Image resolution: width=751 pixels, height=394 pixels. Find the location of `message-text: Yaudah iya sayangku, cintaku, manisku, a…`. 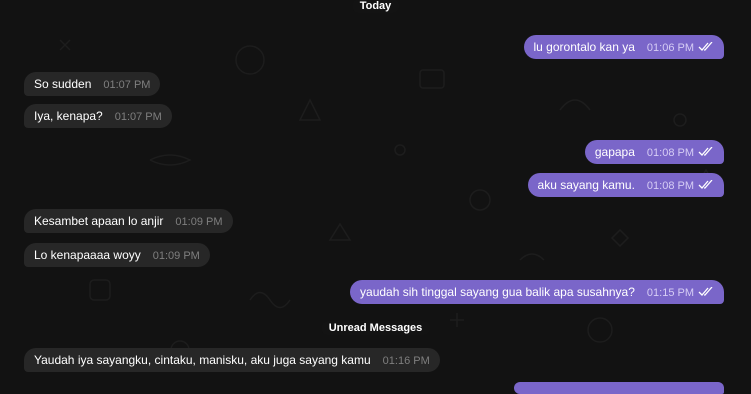

message-text: Yaudah iya sayangku, cintaku, manisku, a… is located at coordinates (202, 360).